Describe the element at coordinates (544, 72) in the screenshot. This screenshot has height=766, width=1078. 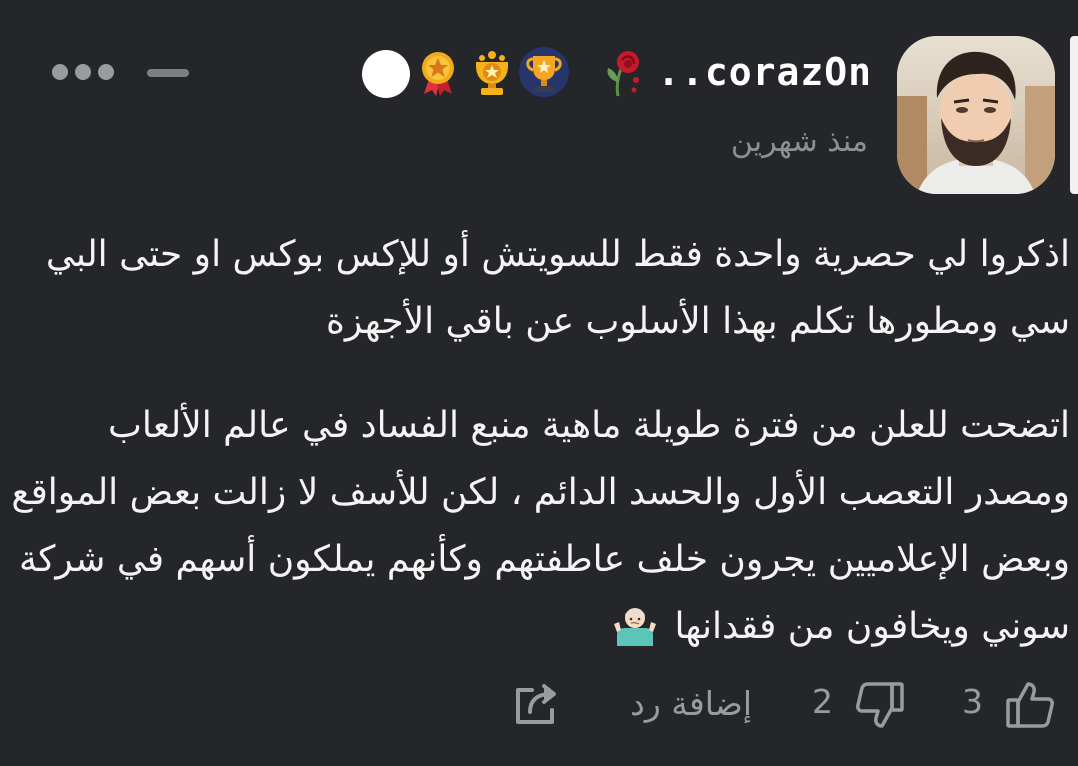
I see `trophy-cup-icon` at that location.